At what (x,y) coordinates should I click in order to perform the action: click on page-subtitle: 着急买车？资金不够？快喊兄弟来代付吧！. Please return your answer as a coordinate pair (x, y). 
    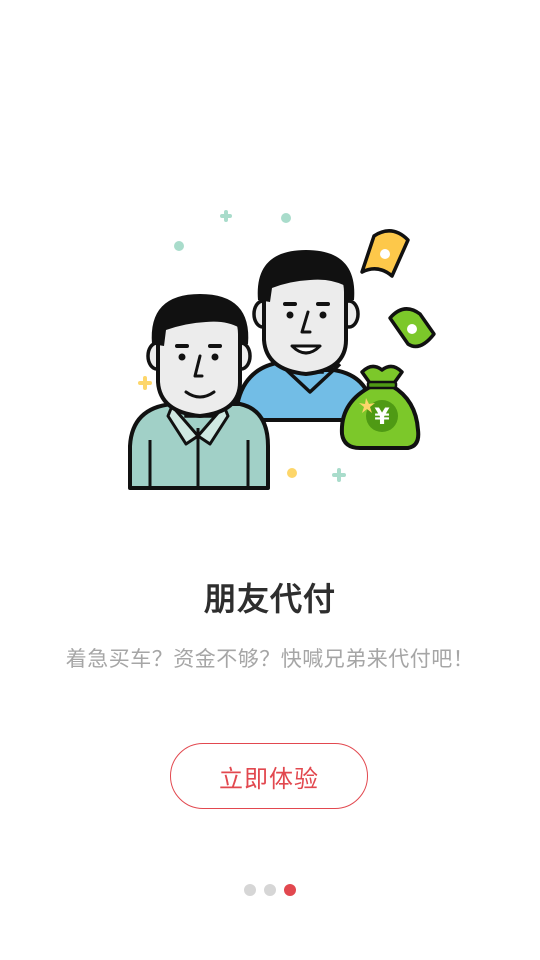
    Looking at the image, I should click on (270, 659).